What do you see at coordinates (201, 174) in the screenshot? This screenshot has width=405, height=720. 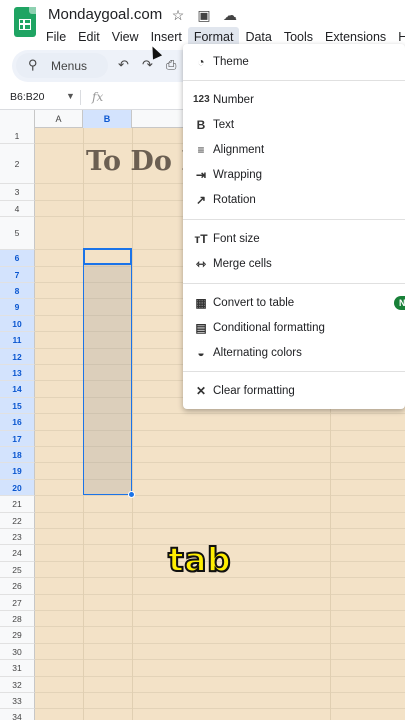 I see `wrap-icon: ⇥` at bounding box center [201, 174].